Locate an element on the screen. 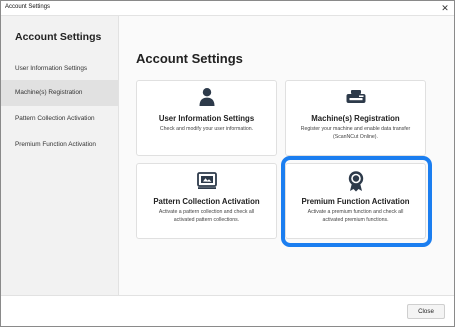 This screenshot has width=455, height=327. sidebar-item-premium-function: Premium Function Activation is located at coordinates (59, 145).